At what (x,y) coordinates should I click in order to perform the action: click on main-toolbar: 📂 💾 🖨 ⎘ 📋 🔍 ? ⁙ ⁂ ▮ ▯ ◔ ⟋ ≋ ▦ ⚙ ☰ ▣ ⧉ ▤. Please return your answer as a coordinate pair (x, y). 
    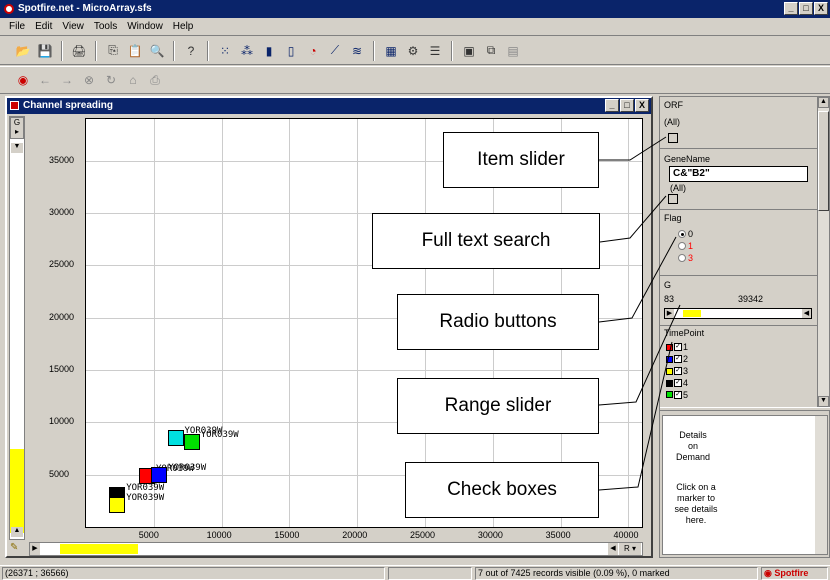
    Looking at the image, I should click on (415, 51).